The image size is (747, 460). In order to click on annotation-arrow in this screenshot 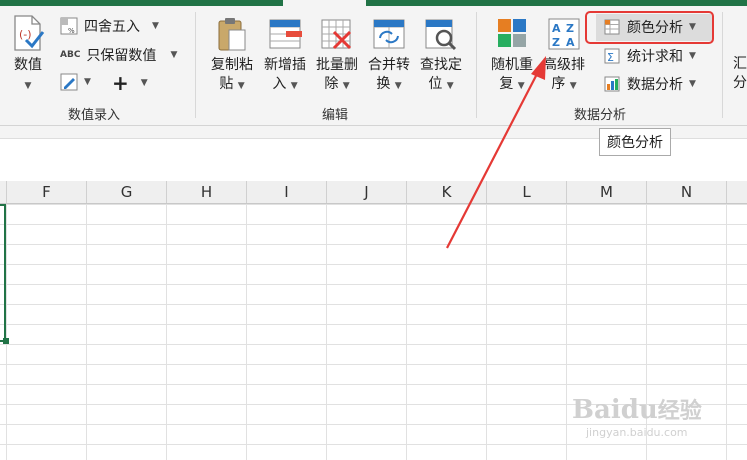, I will do `click(496, 152)`.